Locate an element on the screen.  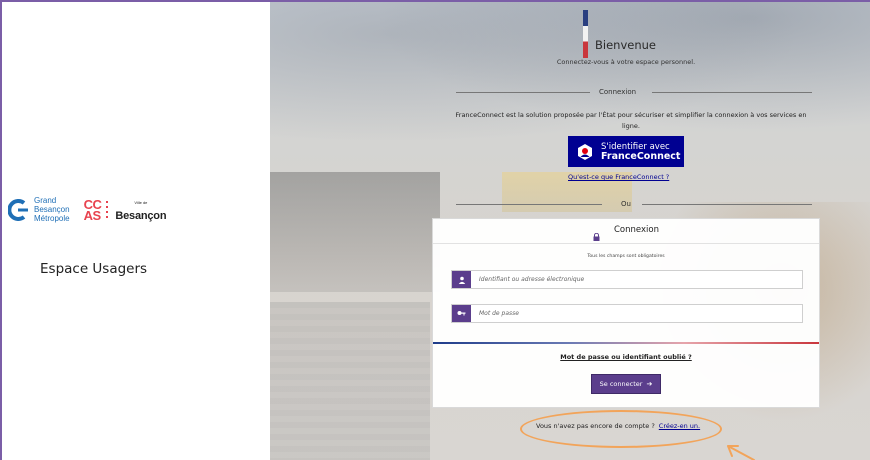
logo-separator-dots is located at coordinates (107, 209).